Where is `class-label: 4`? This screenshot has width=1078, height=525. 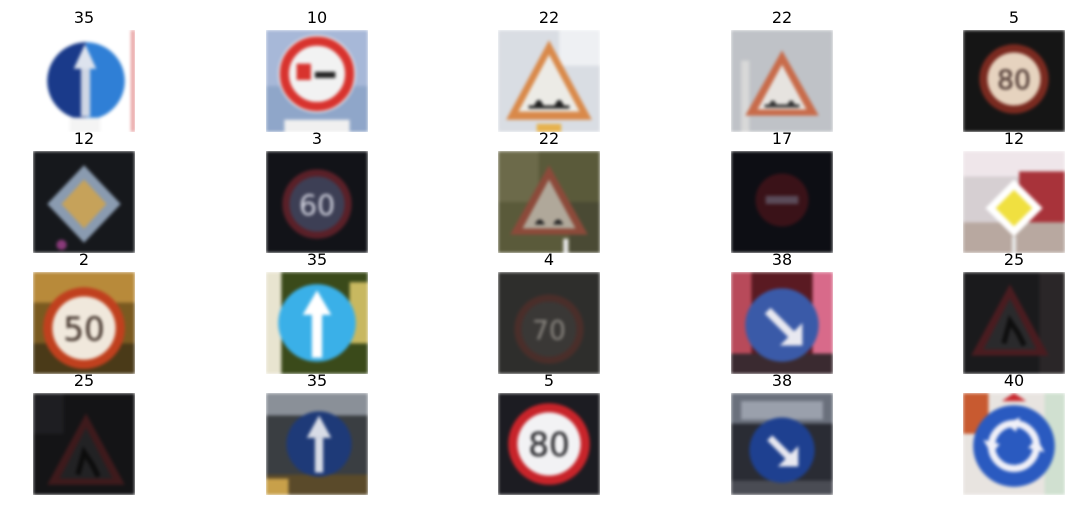 class-label: 4 is located at coordinates (549, 259).